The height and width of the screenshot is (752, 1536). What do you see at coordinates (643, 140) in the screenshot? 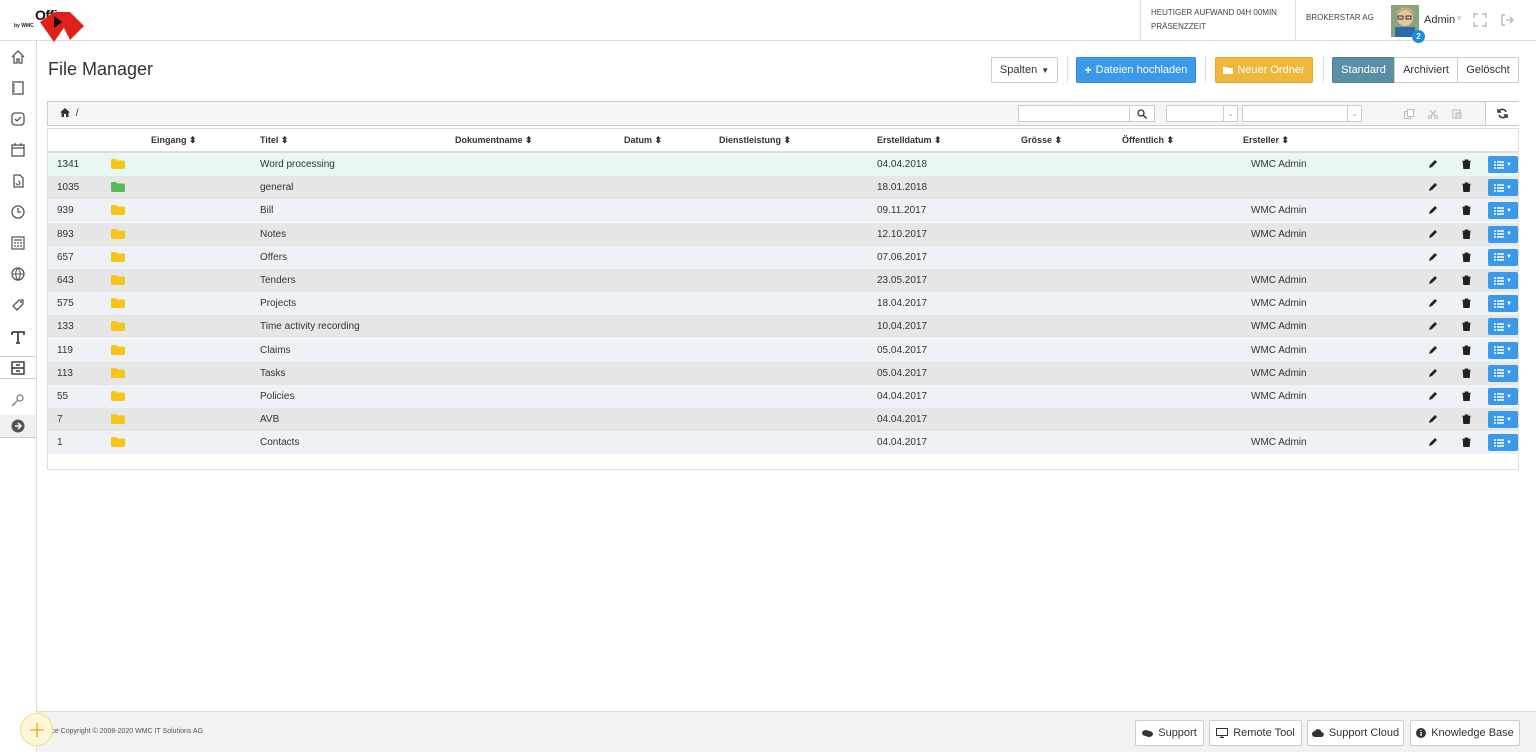
I see `col-datum: Datum ⬍` at bounding box center [643, 140].